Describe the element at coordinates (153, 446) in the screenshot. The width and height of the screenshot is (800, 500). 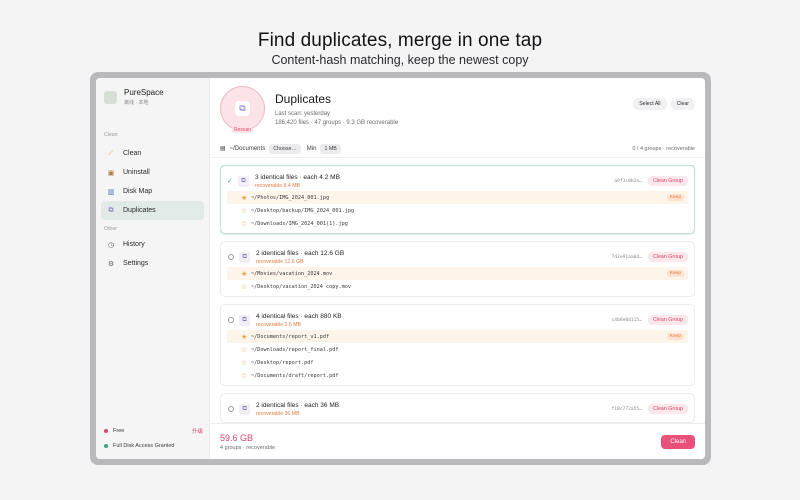
I see `access-row: Full Disk Access Granted` at that location.